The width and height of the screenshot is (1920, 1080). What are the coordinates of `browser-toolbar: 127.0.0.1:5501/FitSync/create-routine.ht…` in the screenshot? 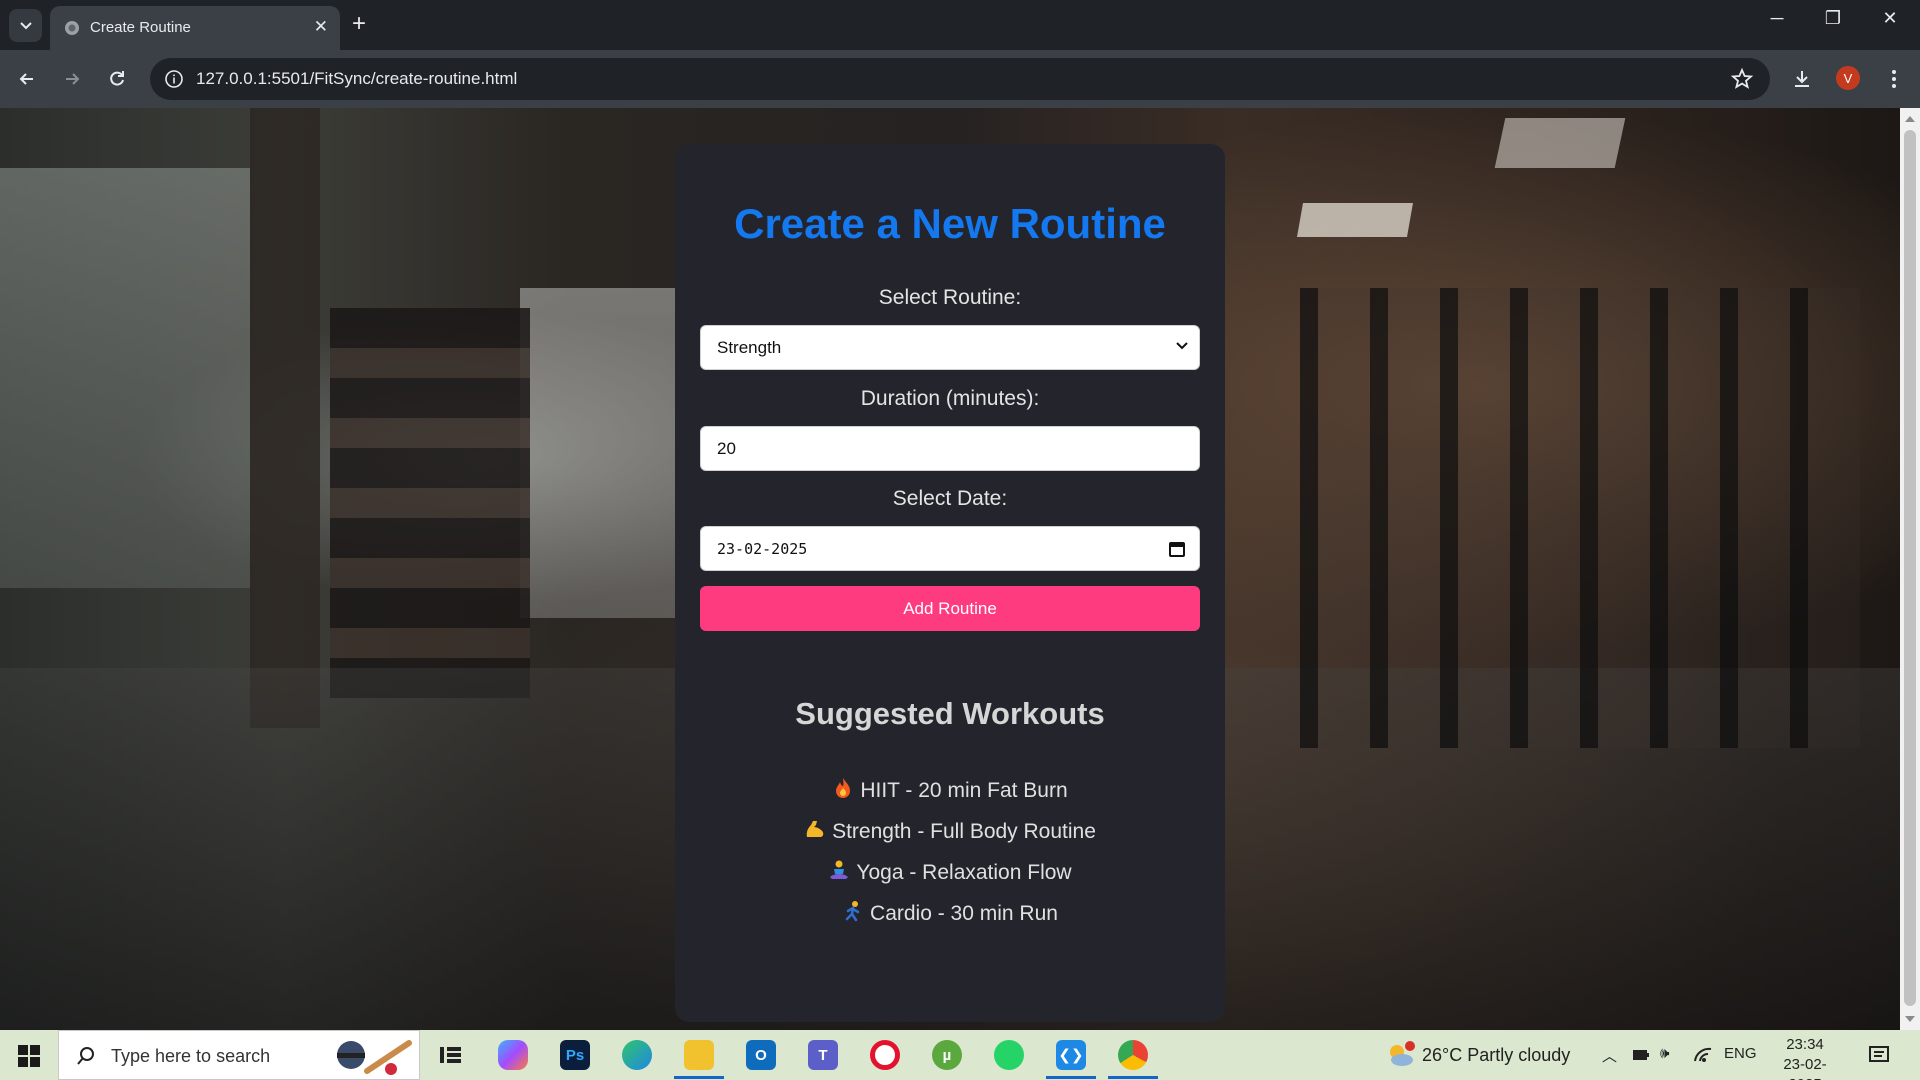 It's located at (960, 79).